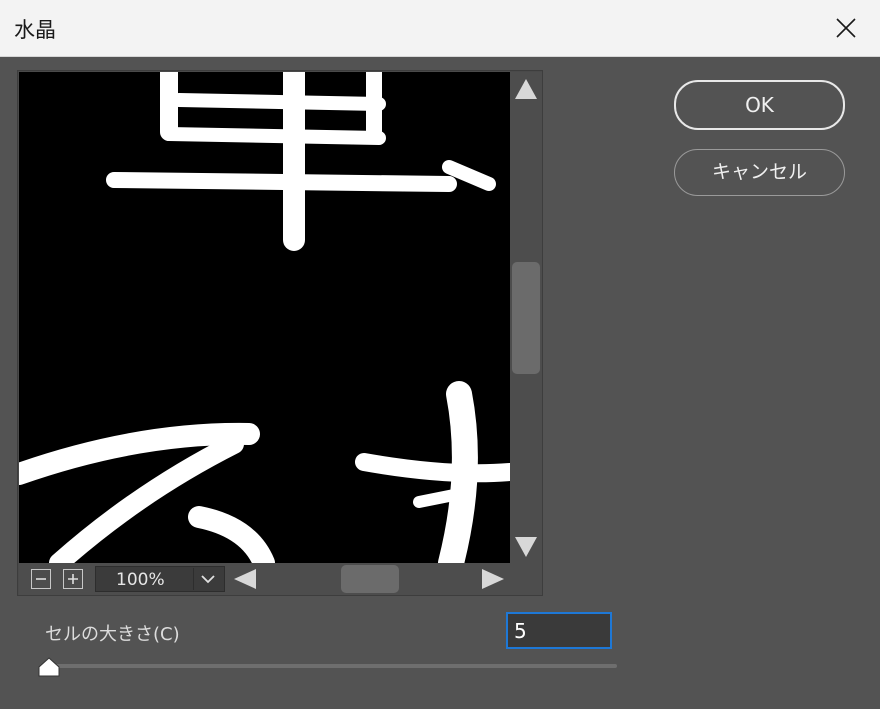 The height and width of the screenshot is (709, 880). I want to click on close-button, so click(846, 28).